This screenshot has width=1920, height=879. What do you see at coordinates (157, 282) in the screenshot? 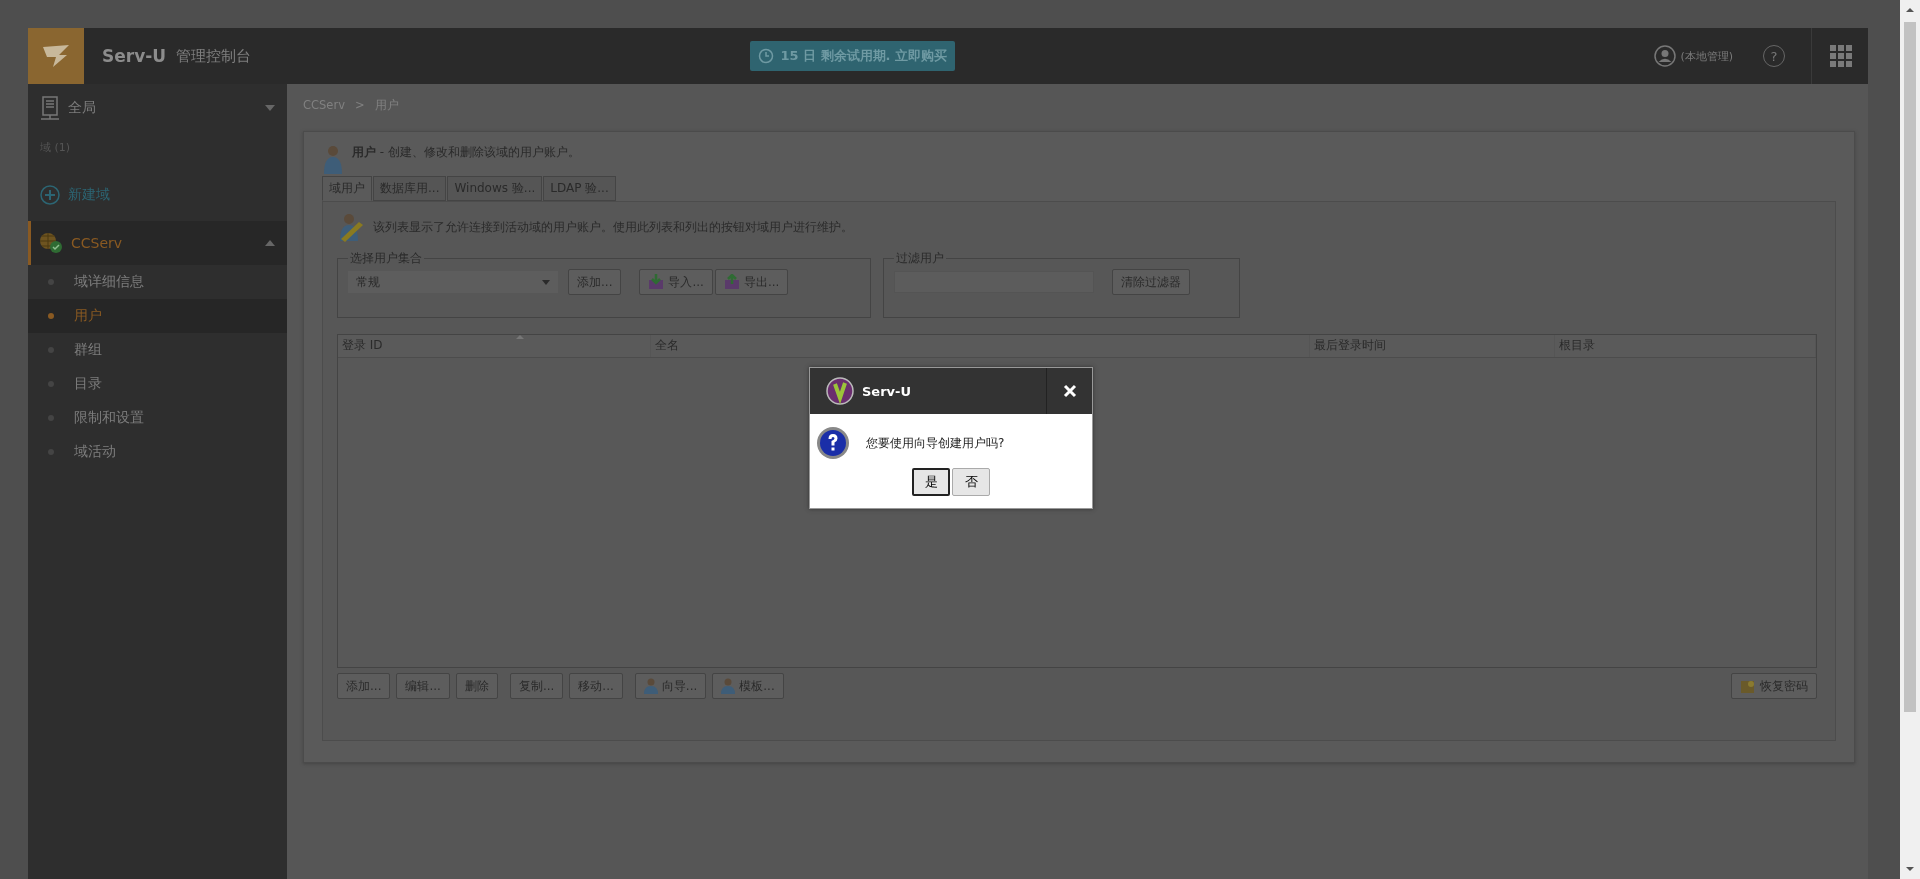
I see `sidebar-item: 域详细信息` at bounding box center [157, 282].